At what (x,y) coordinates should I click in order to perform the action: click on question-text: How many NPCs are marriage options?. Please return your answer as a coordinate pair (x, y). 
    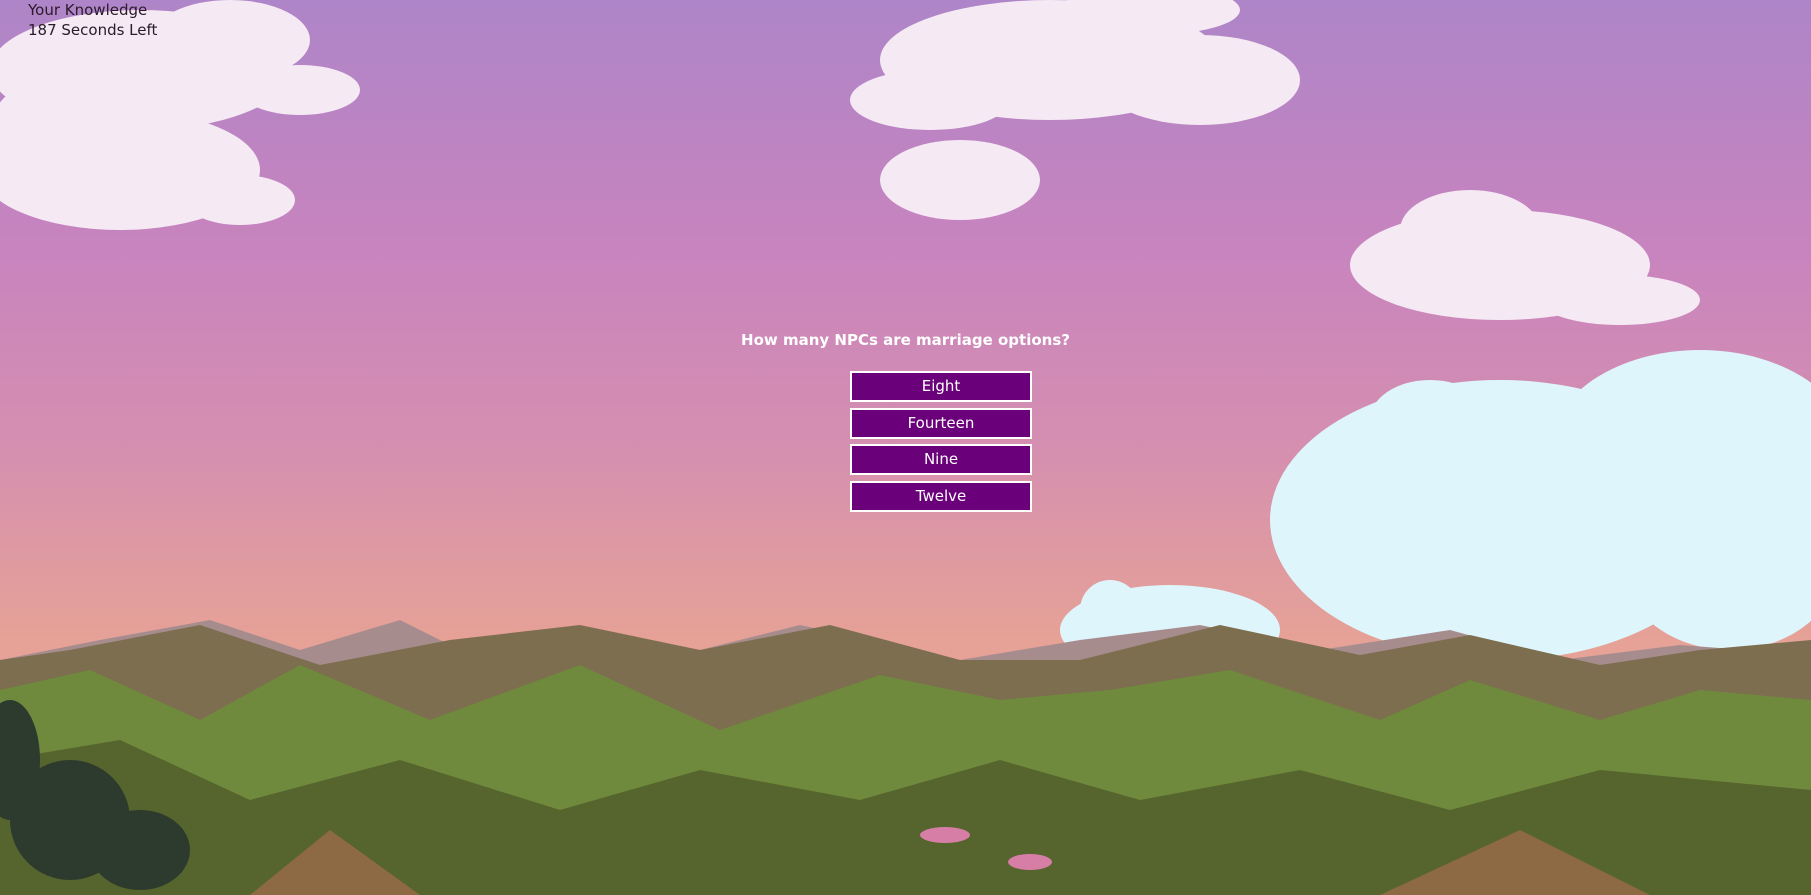
    Looking at the image, I should click on (905, 340).